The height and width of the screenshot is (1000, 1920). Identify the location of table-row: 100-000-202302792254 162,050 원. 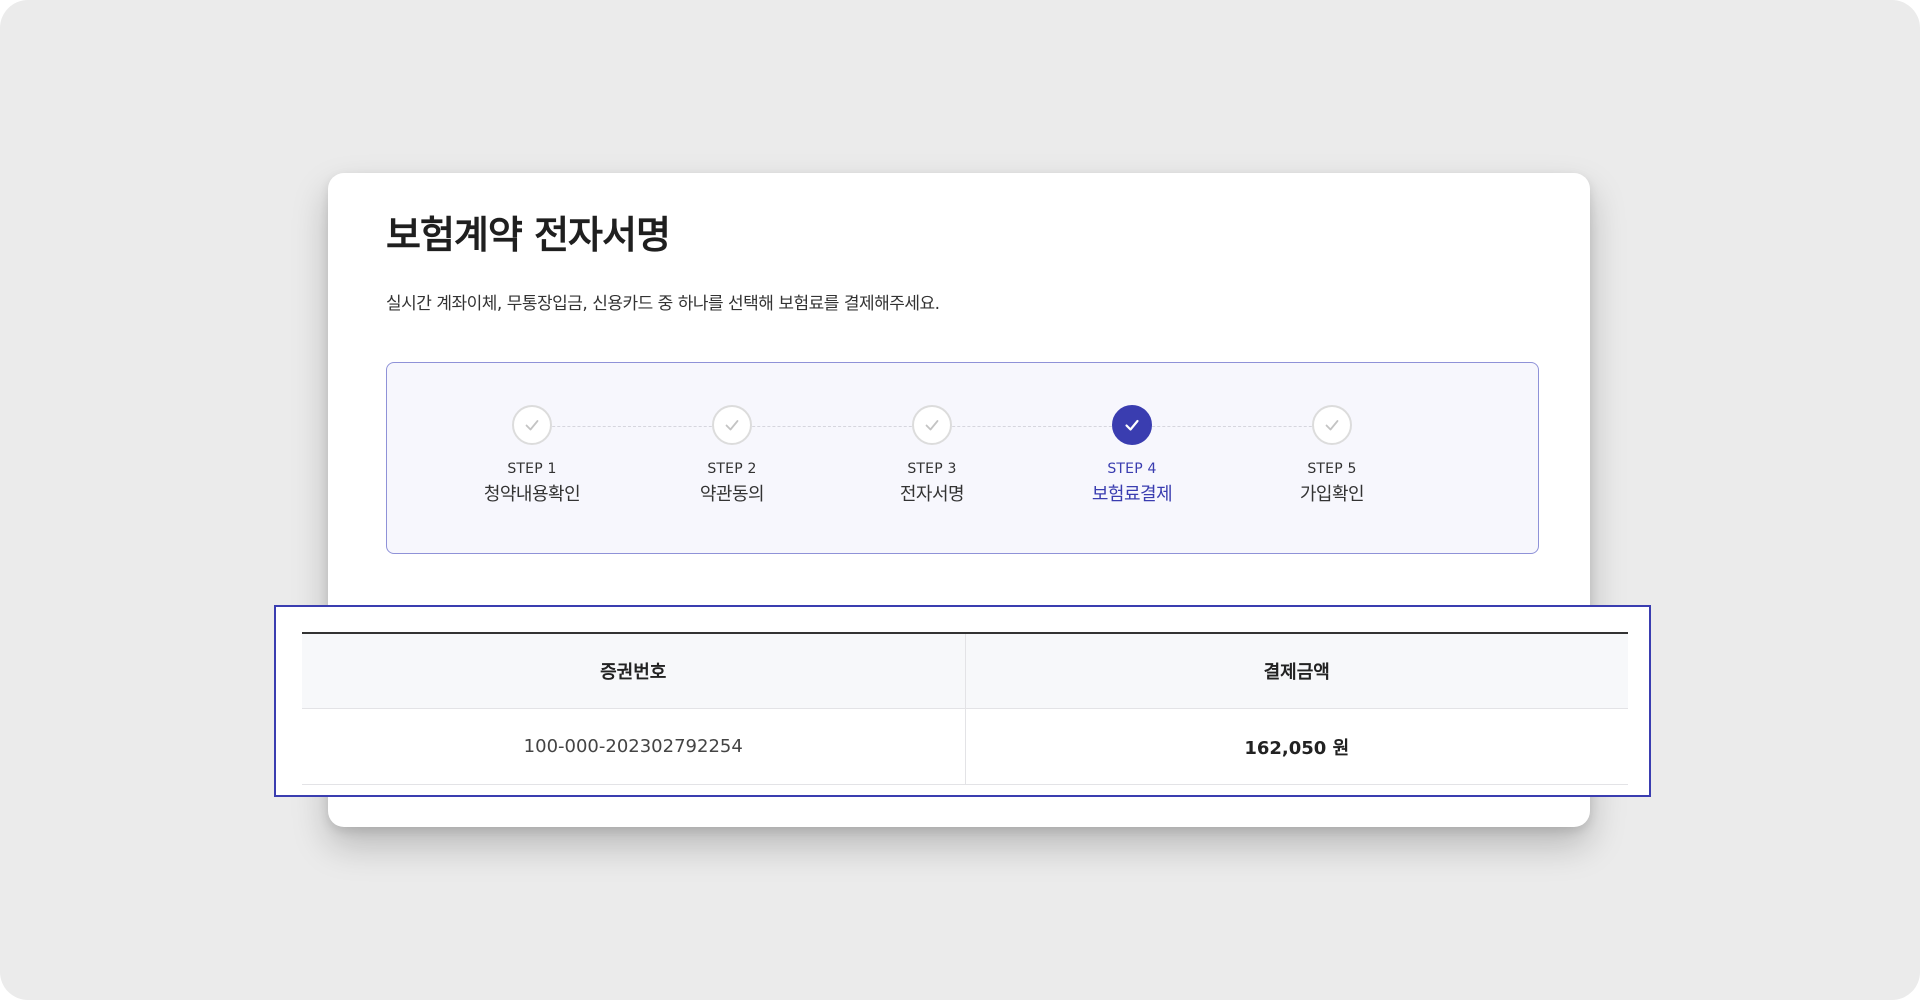
(965, 746).